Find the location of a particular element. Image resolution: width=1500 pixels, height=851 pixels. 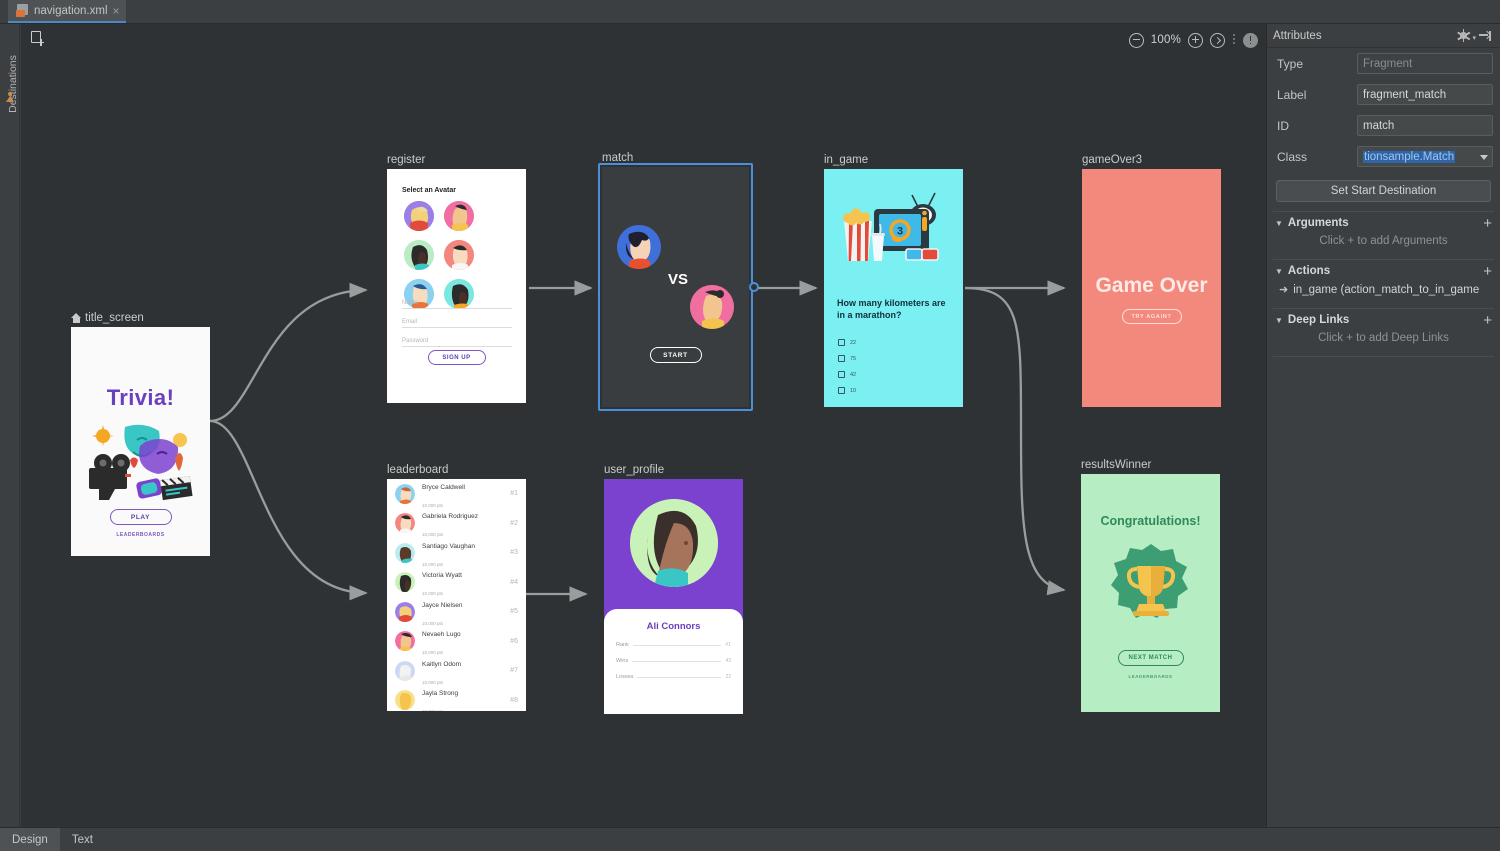

destination-match: match VS START is located at coordinates (678, 281).